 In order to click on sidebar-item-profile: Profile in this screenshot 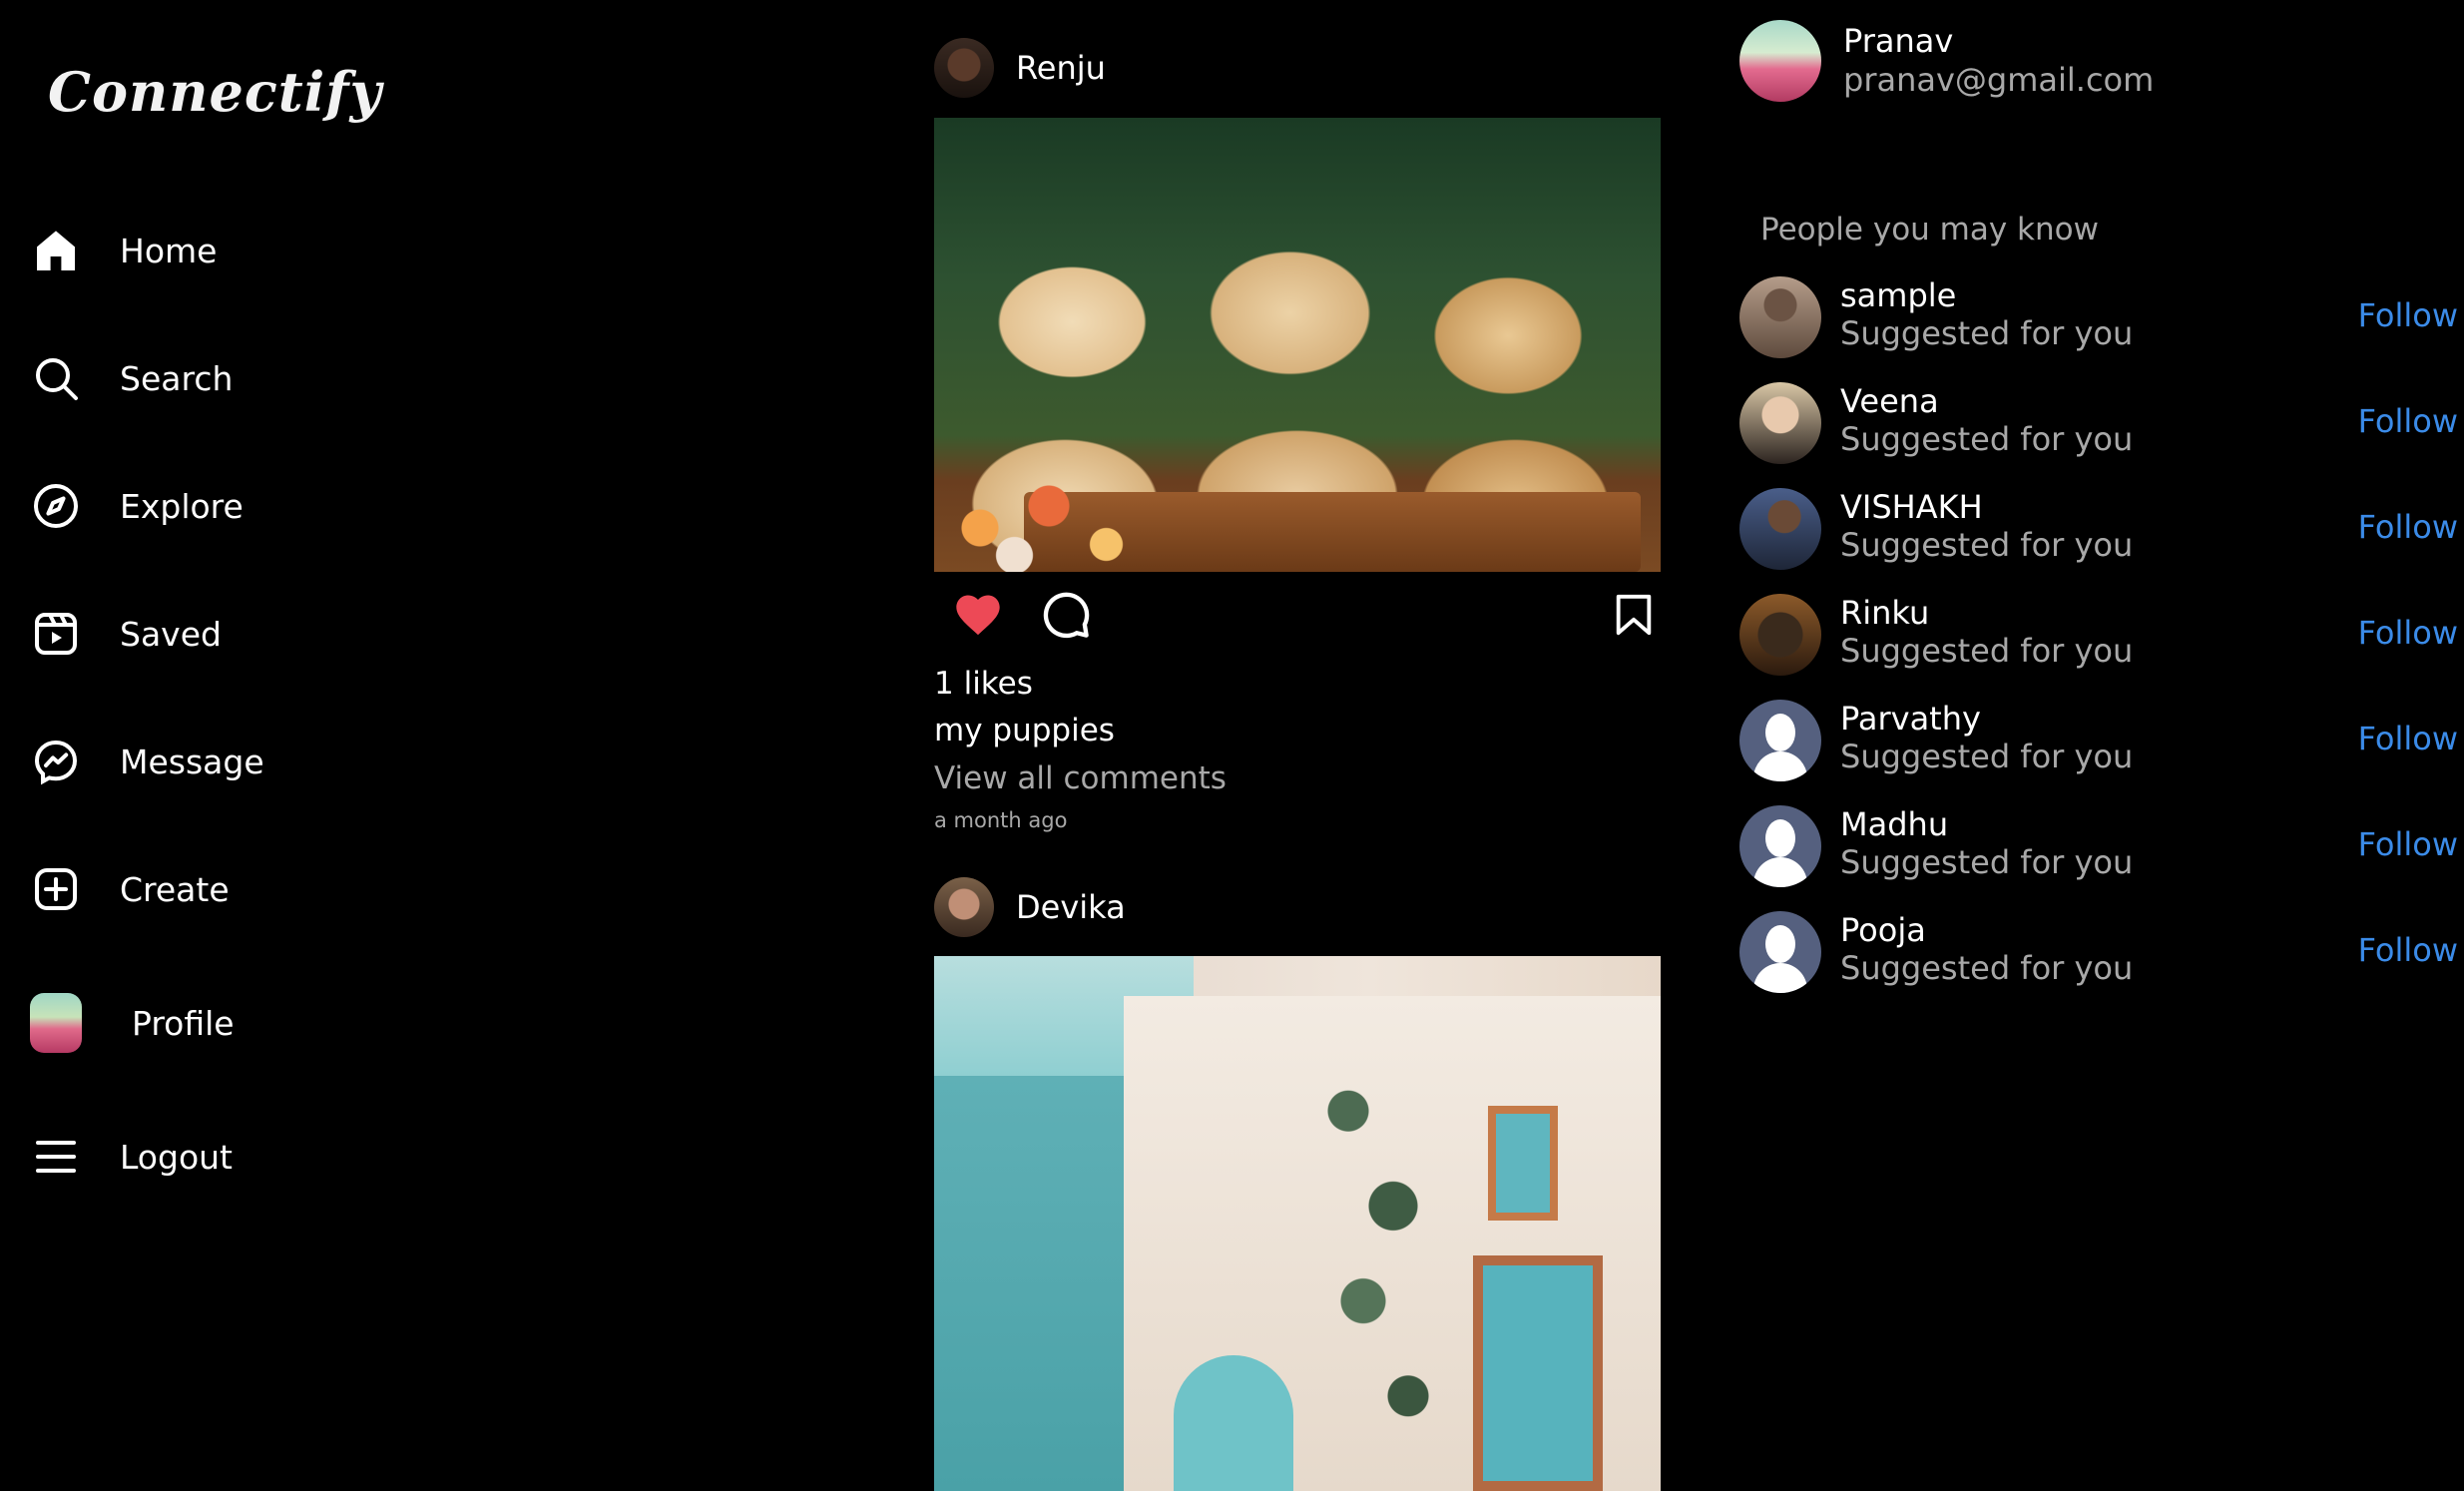, I will do `click(132, 1023)`.